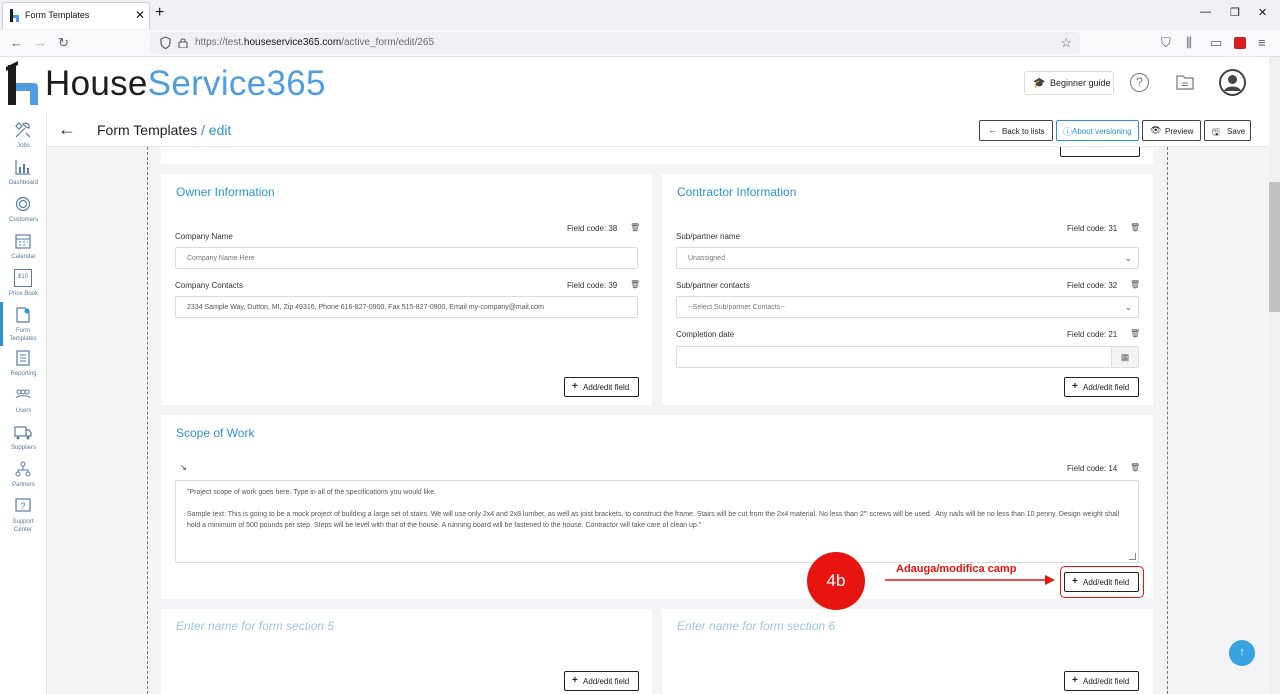 This screenshot has height=694, width=1280. I want to click on lock-icon, so click(183, 42).